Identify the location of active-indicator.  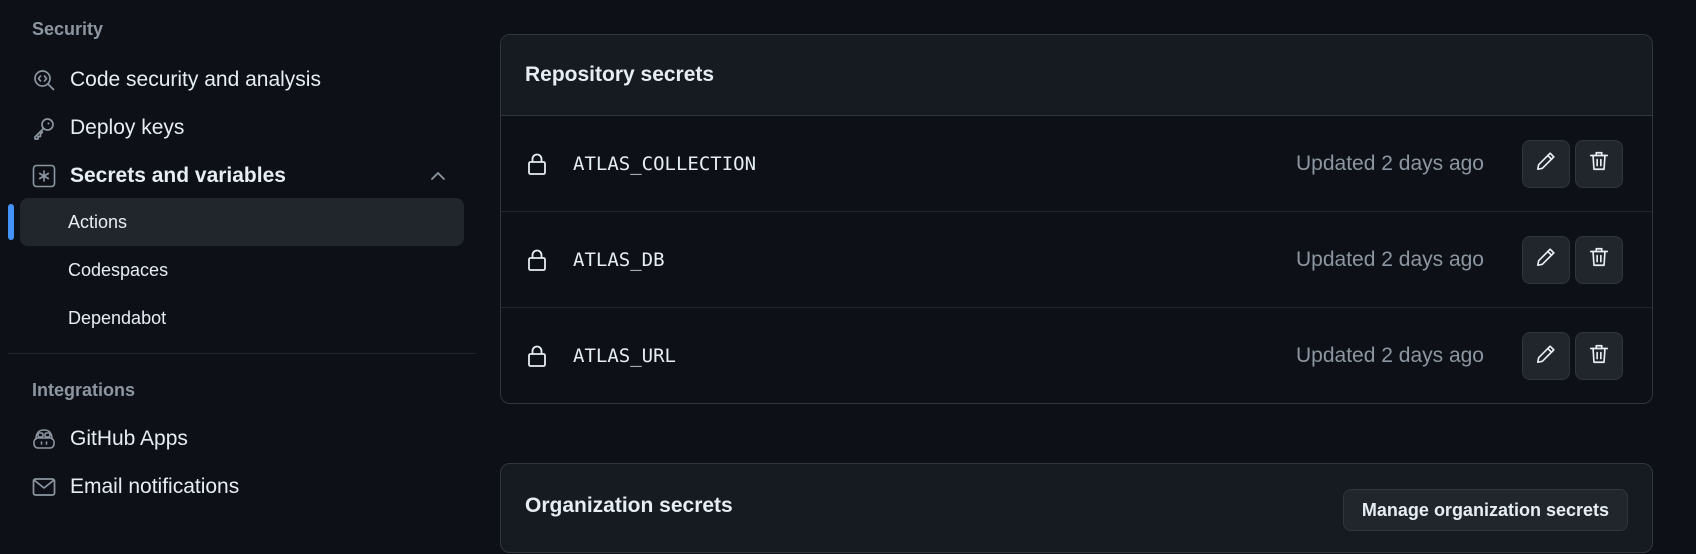
(11, 222).